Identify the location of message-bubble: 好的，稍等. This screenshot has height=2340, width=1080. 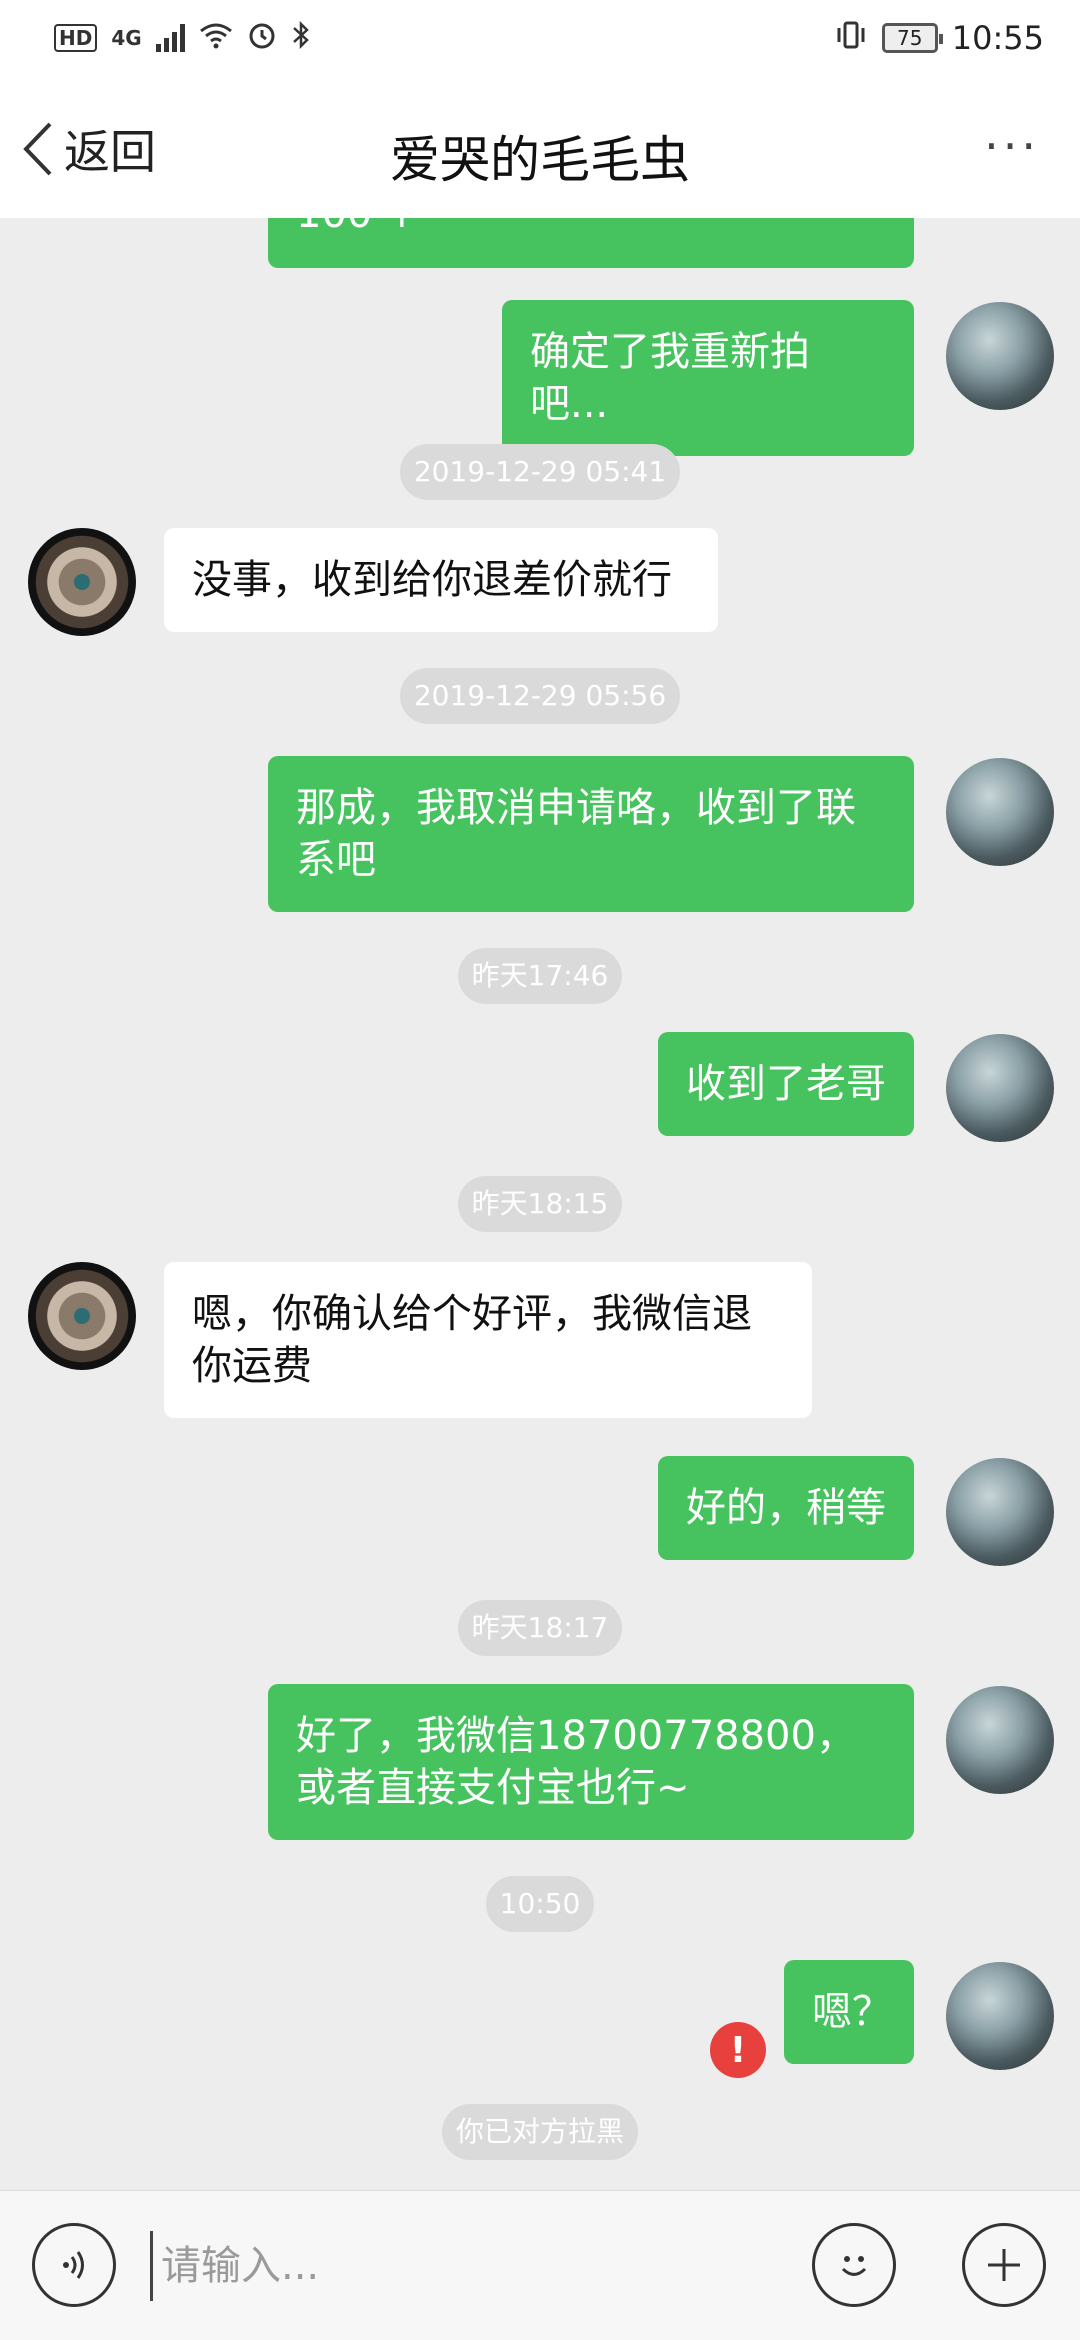
(786, 1508).